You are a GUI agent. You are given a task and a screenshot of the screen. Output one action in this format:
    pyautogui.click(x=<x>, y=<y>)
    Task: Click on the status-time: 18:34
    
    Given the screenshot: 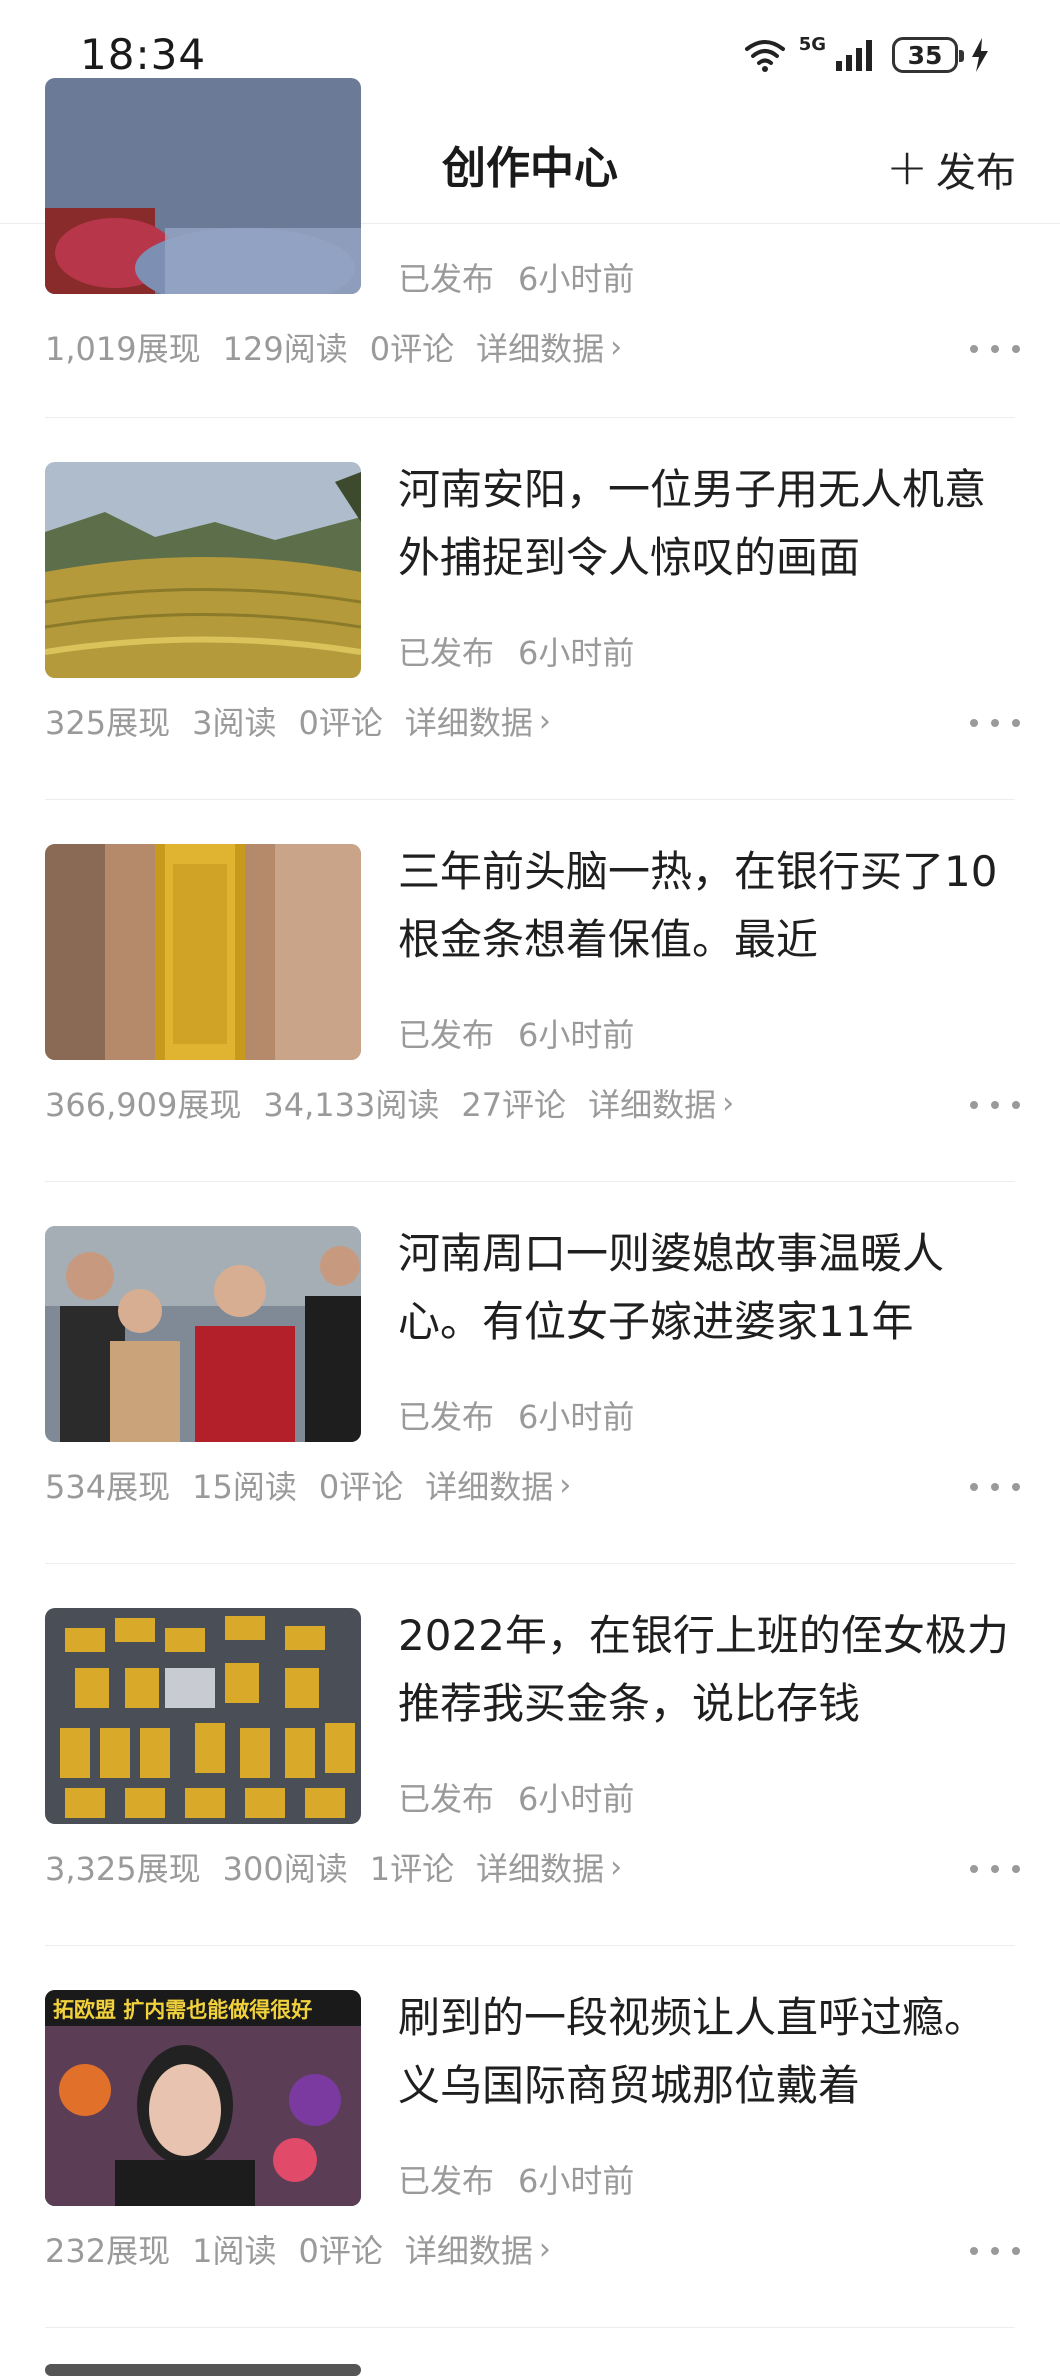 What is the action you would take?
    pyautogui.click(x=143, y=54)
    